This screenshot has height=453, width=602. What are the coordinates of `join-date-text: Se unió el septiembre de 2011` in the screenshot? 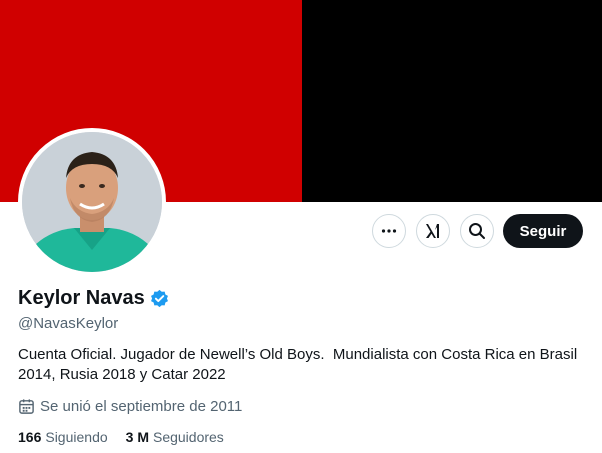 It's located at (141, 406).